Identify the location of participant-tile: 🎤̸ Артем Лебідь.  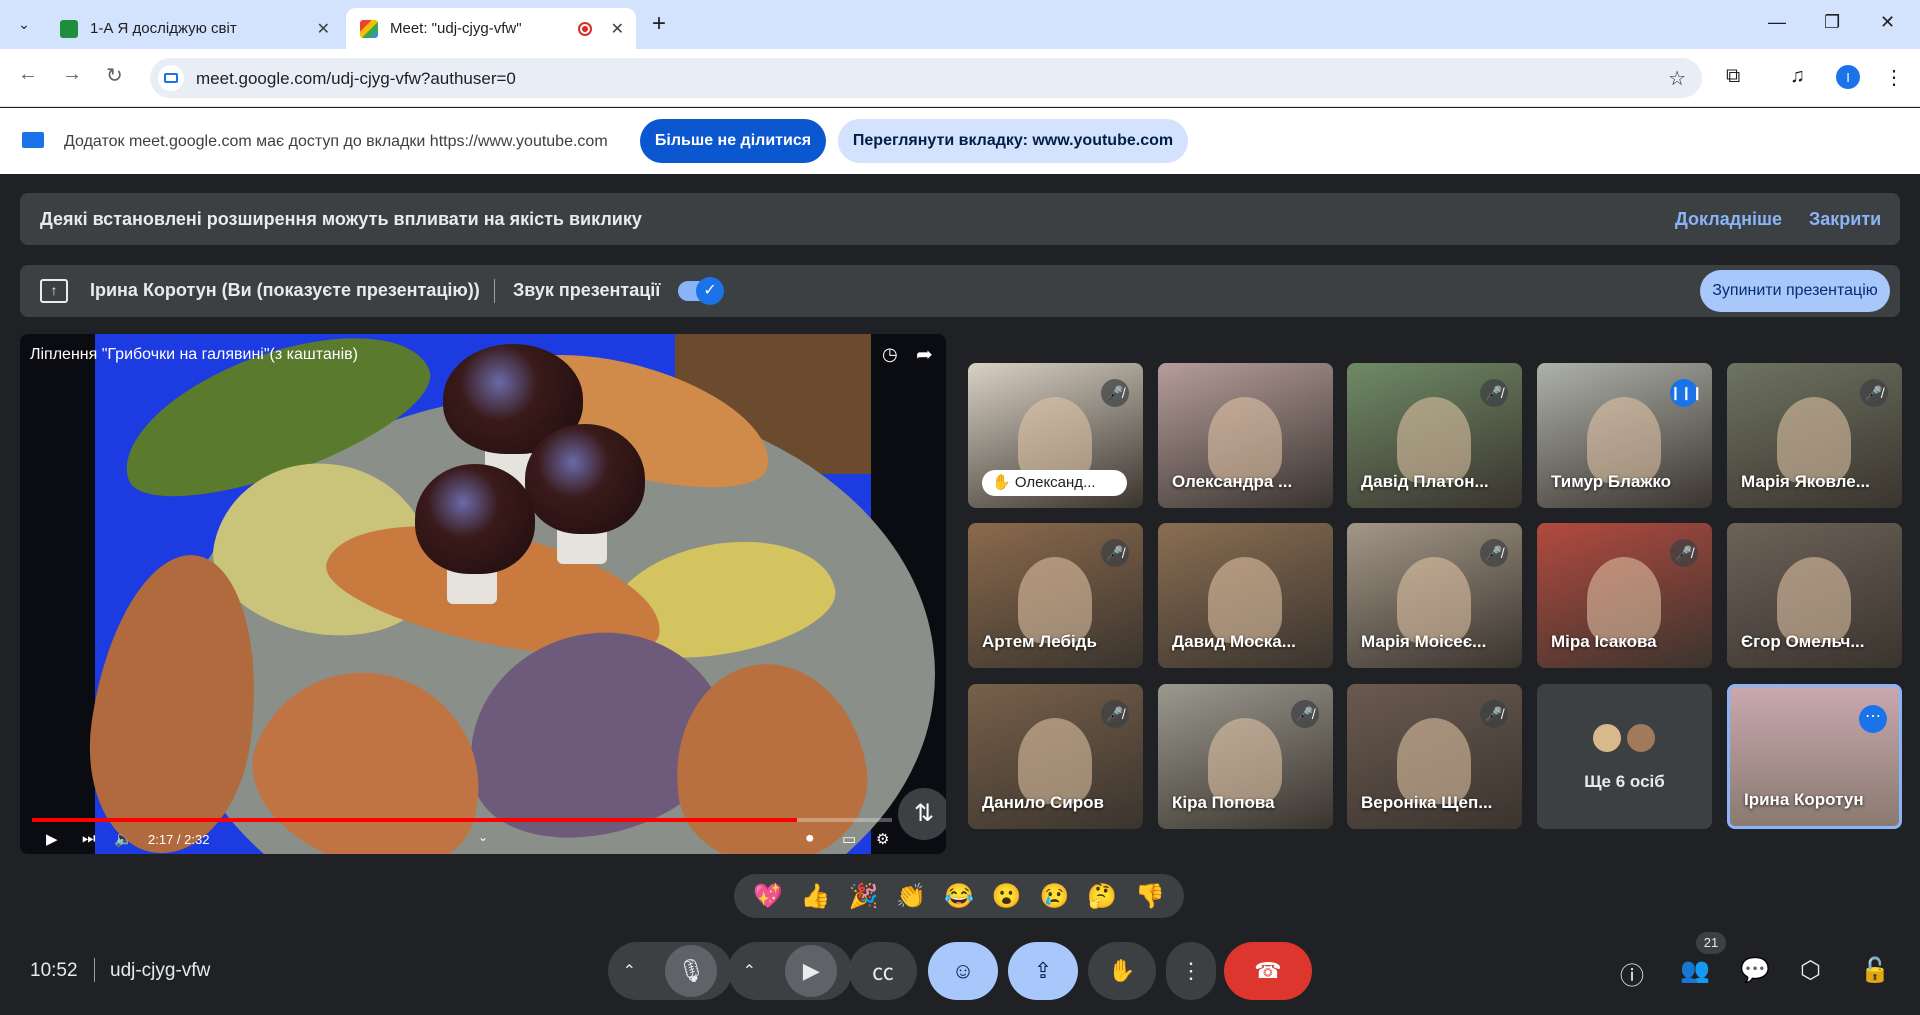
(1055, 595).